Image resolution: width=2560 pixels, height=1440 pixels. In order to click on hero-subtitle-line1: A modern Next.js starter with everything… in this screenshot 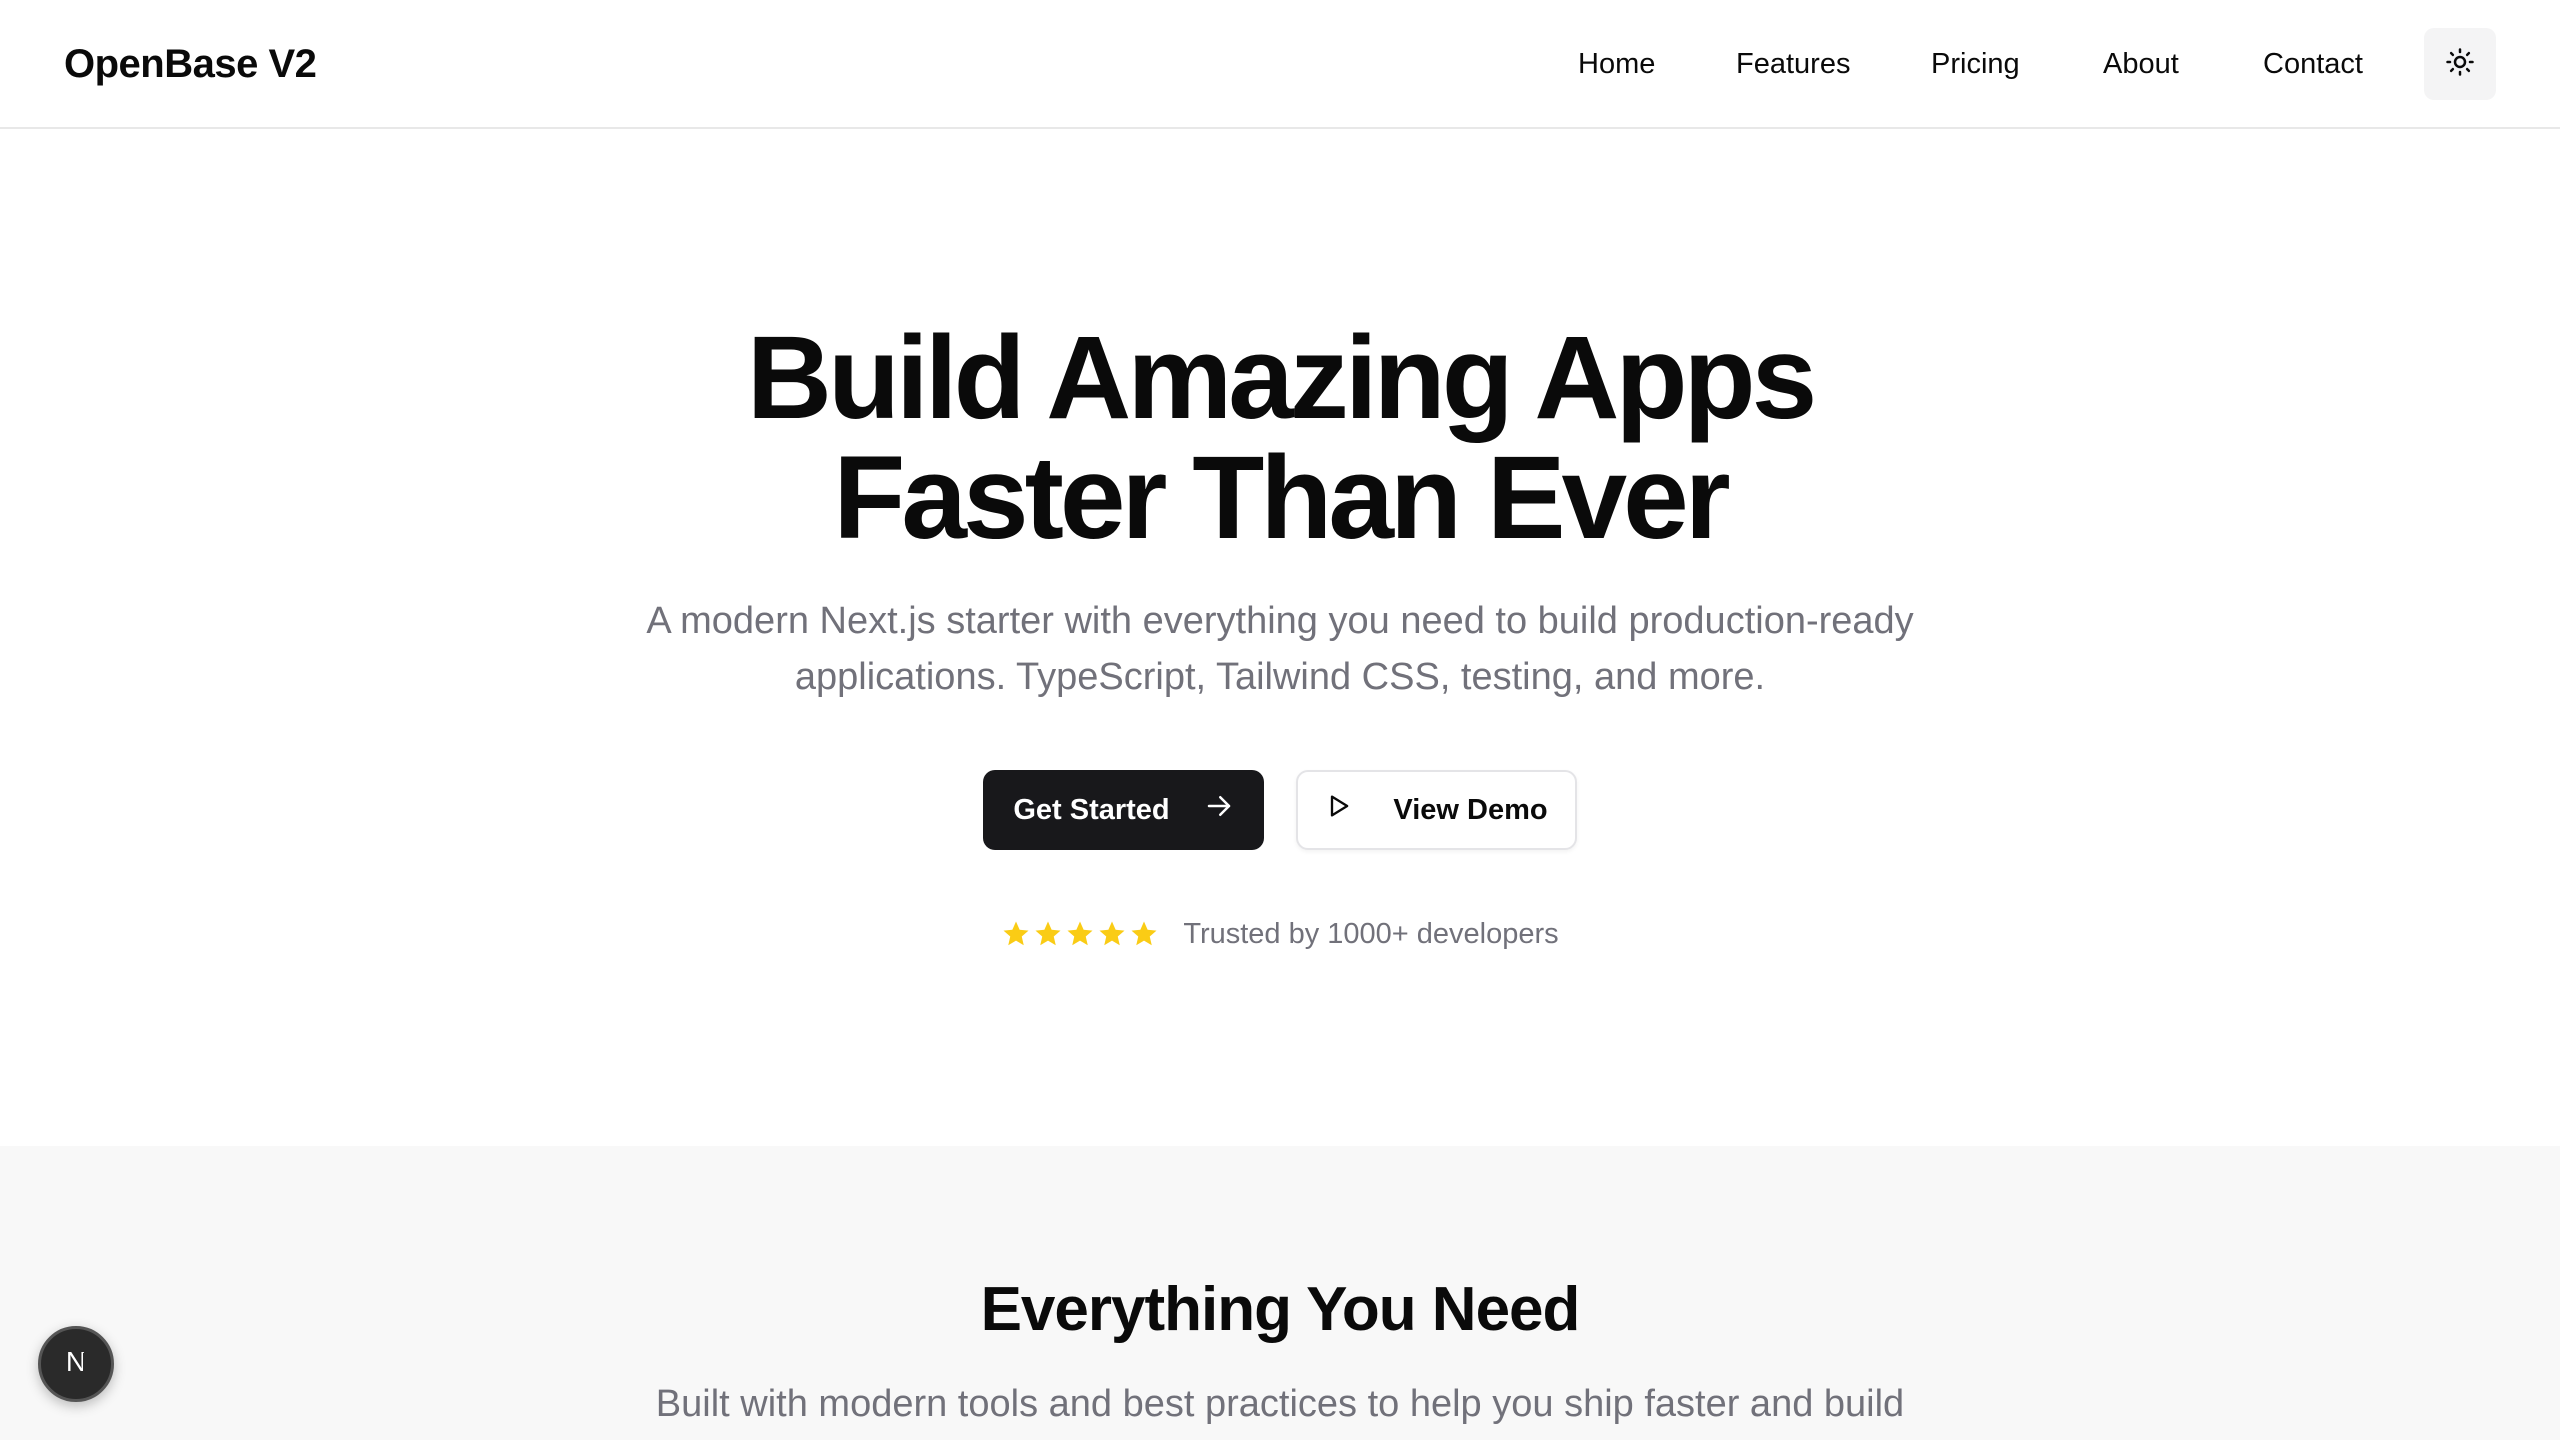, I will do `click(1280, 621)`.